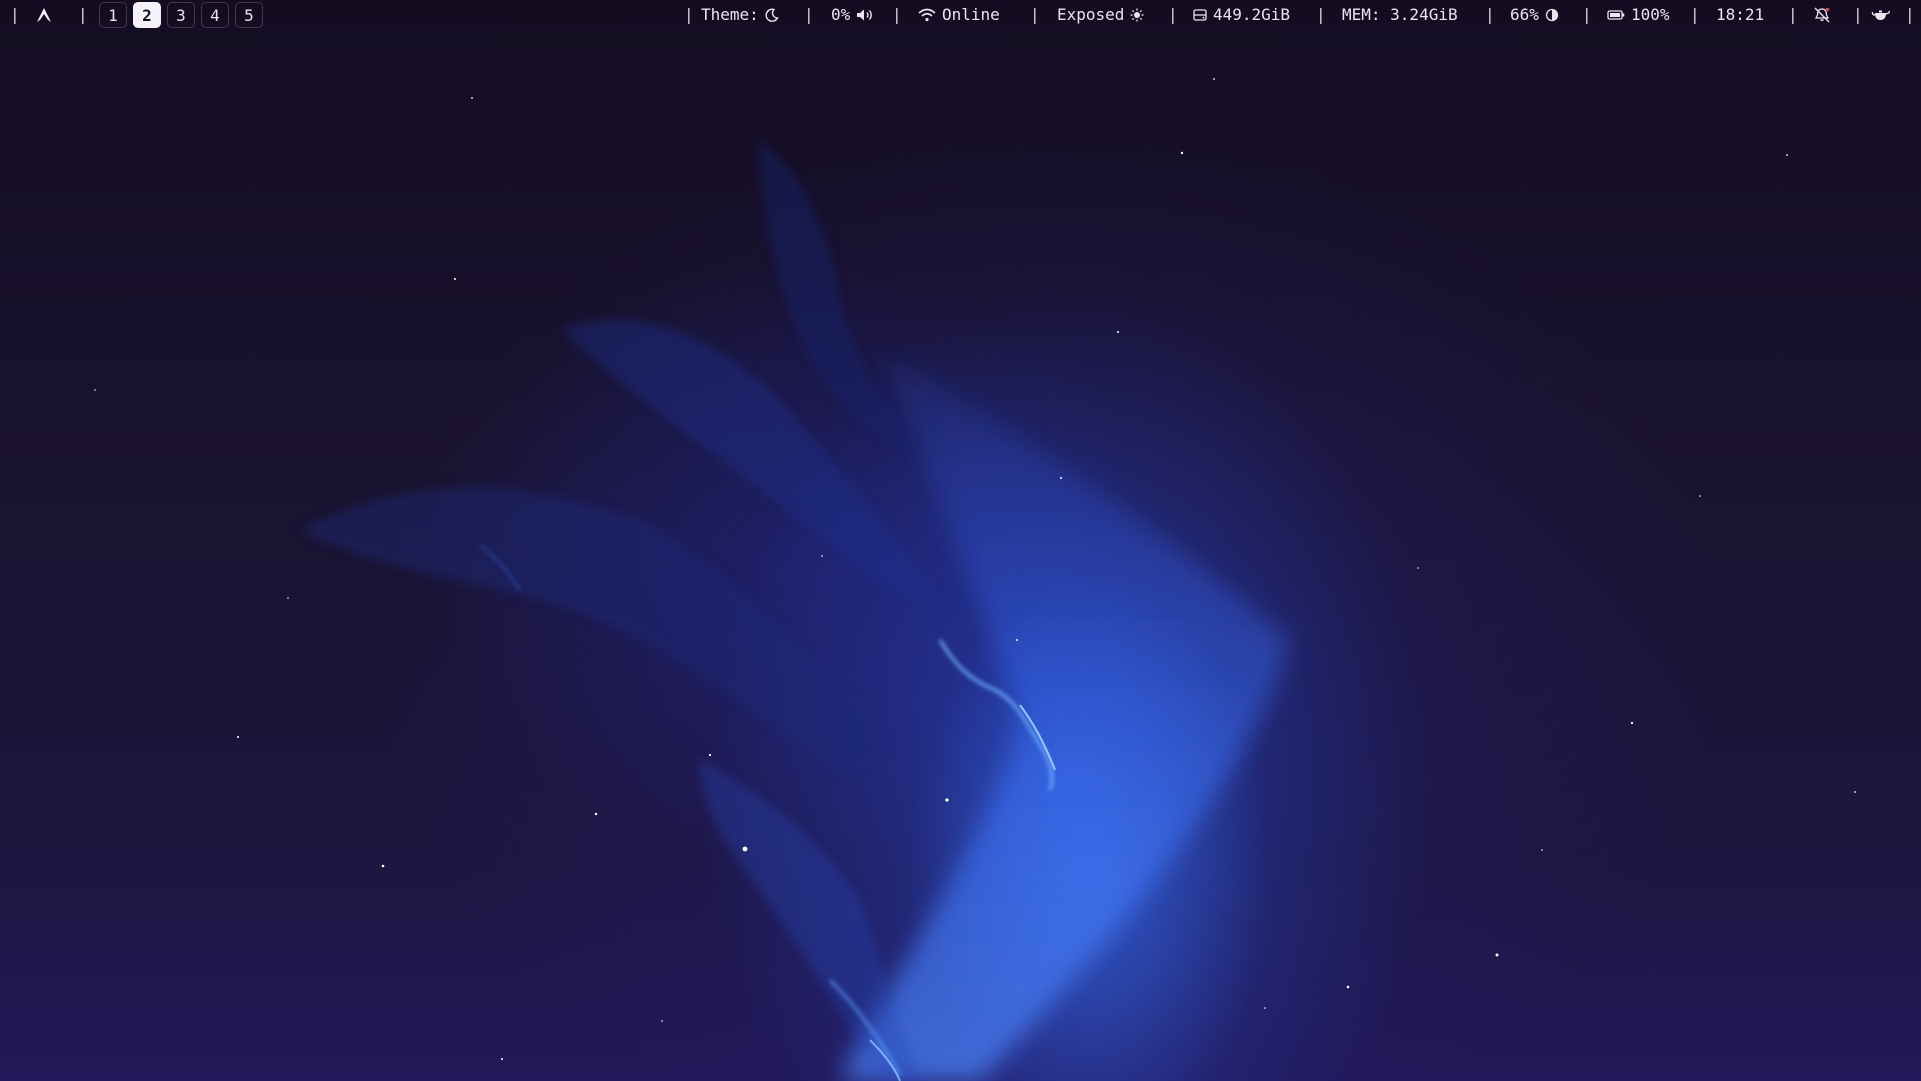 This screenshot has width=1921, height=1081. What do you see at coordinates (1822, 15) in the screenshot?
I see `bell-off-icon` at bounding box center [1822, 15].